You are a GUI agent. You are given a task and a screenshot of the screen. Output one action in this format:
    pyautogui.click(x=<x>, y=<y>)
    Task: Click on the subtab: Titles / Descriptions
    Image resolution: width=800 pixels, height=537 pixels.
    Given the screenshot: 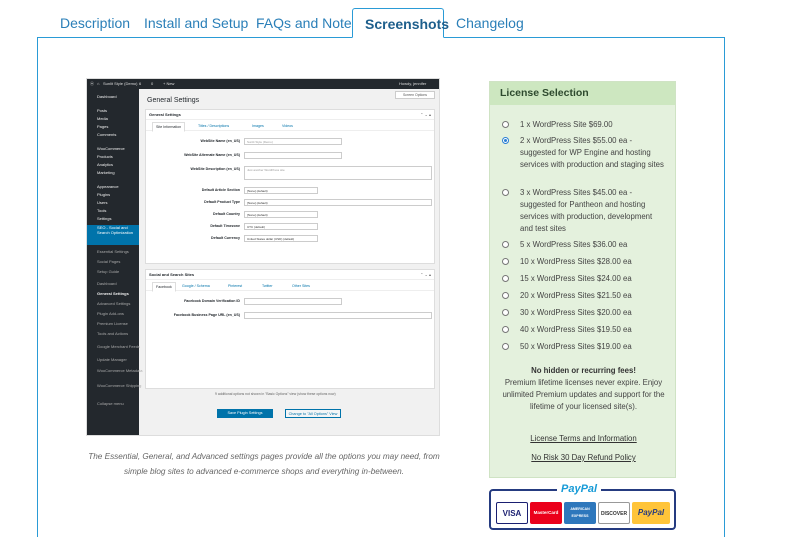 What is the action you would take?
    pyautogui.click(x=214, y=126)
    